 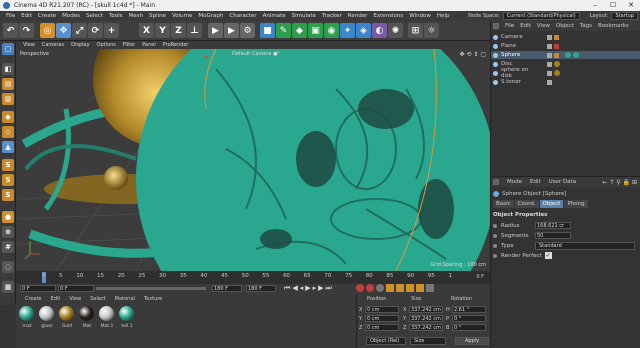 What do you see at coordinates (111, 30) in the screenshot?
I see `recent-tools-icon: +` at bounding box center [111, 30].